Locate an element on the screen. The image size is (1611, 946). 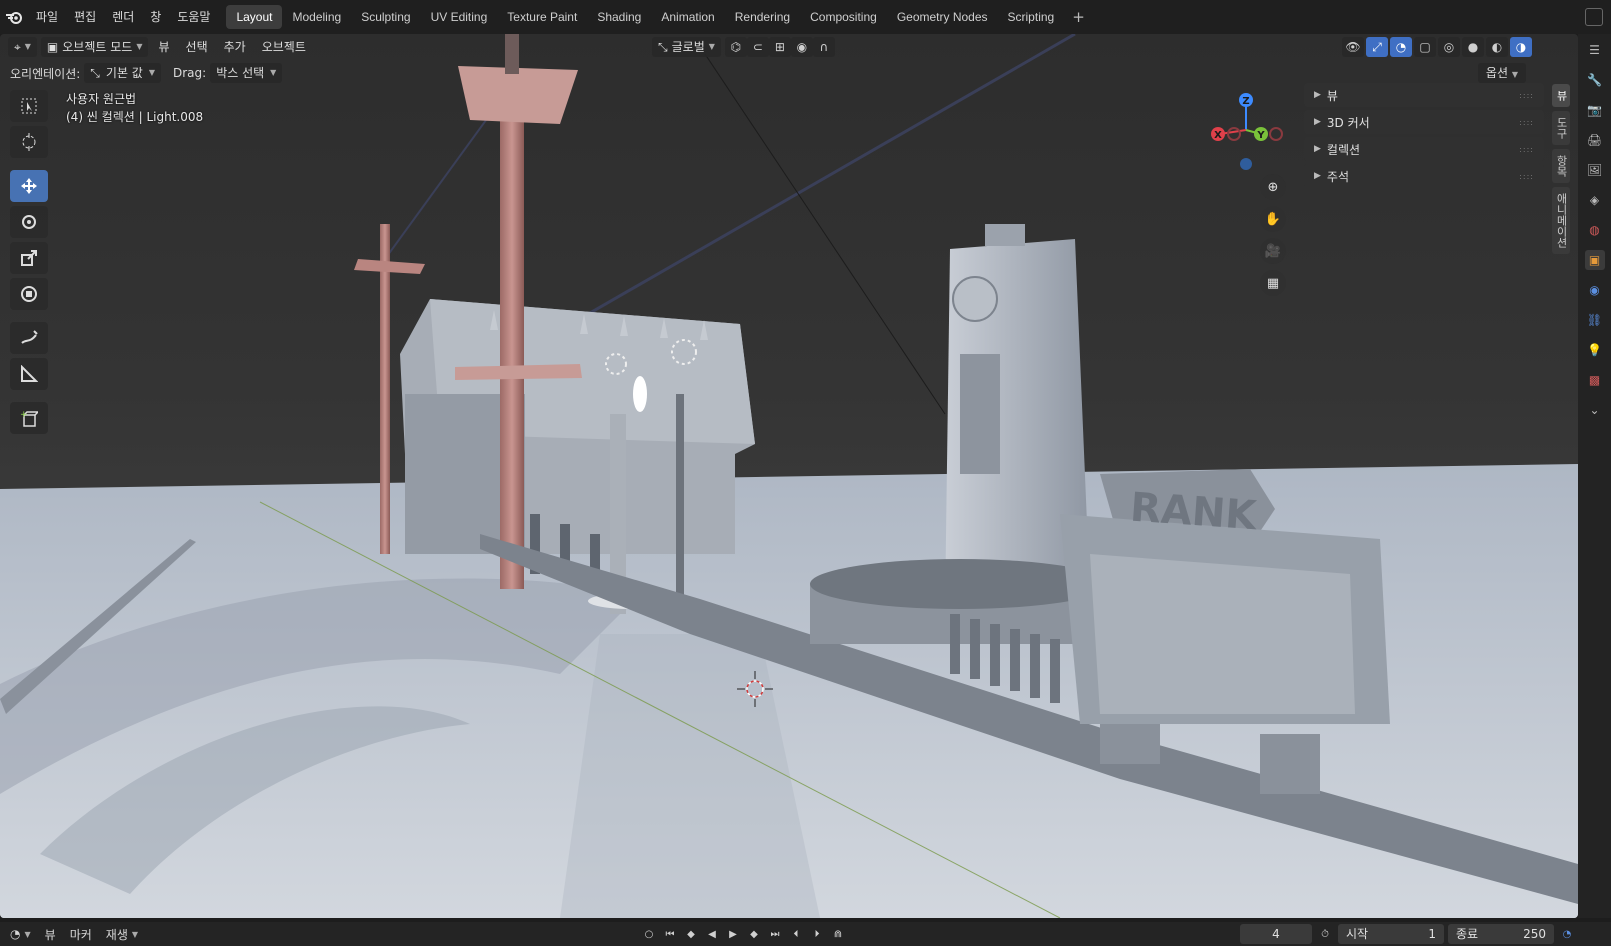
scale-tool is located at coordinates (29, 258).